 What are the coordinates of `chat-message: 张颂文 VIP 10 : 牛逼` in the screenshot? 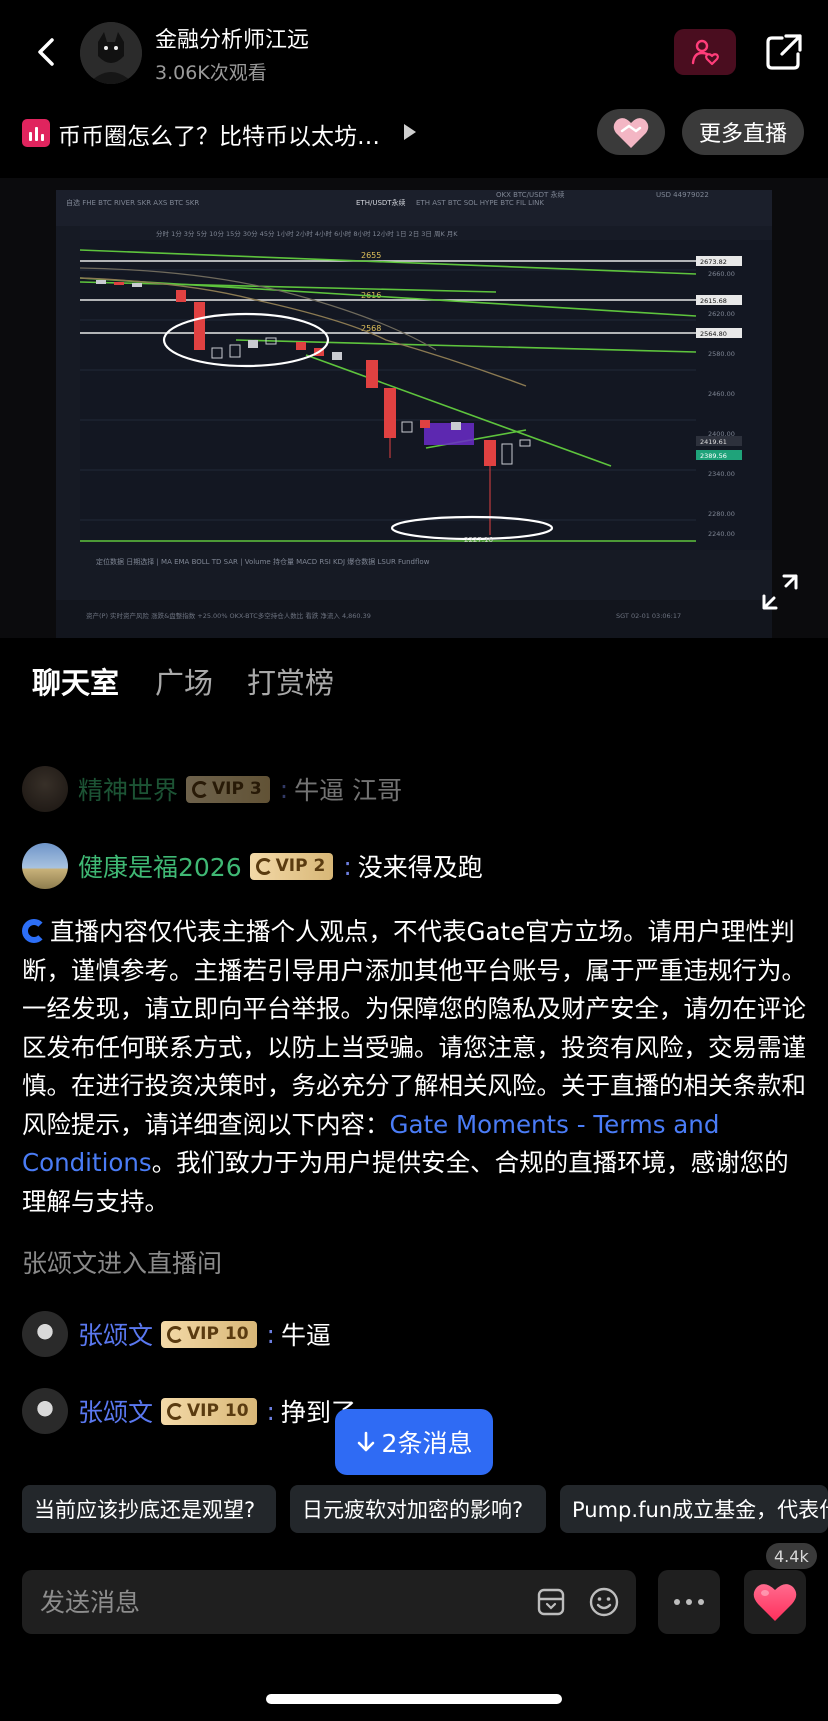 It's located at (176, 1334).